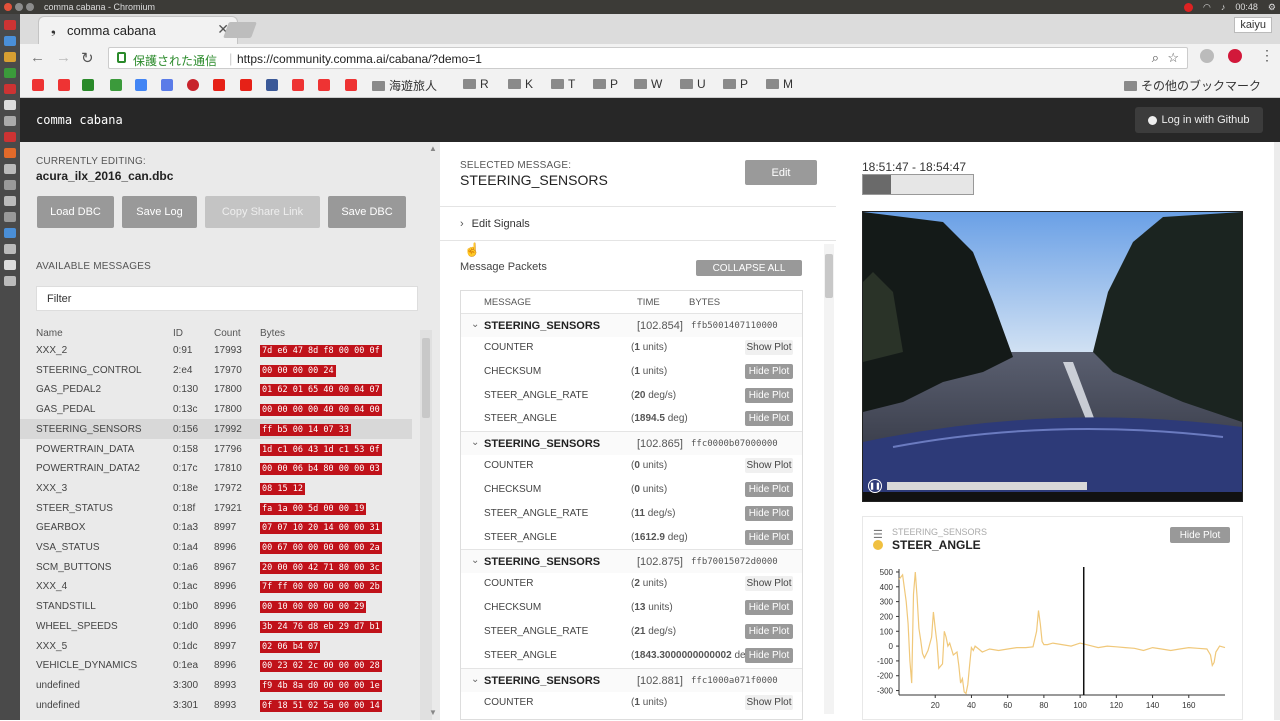  What do you see at coordinates (63, 57) in the screenshot?
I see `forward-arrow-icon: →` at bounding box center [63, 57].